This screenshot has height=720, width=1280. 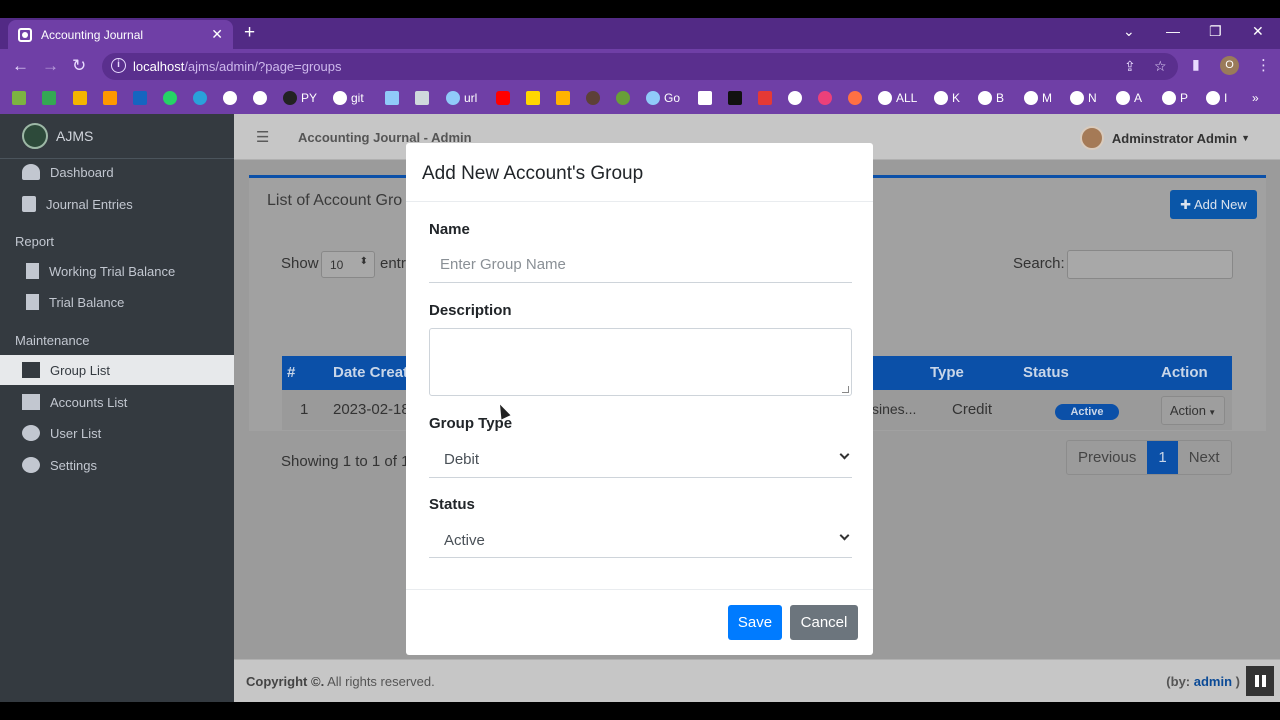 I want to click on user-menu: Adminstrator Admin ▼, so click(x=1164, y=138).